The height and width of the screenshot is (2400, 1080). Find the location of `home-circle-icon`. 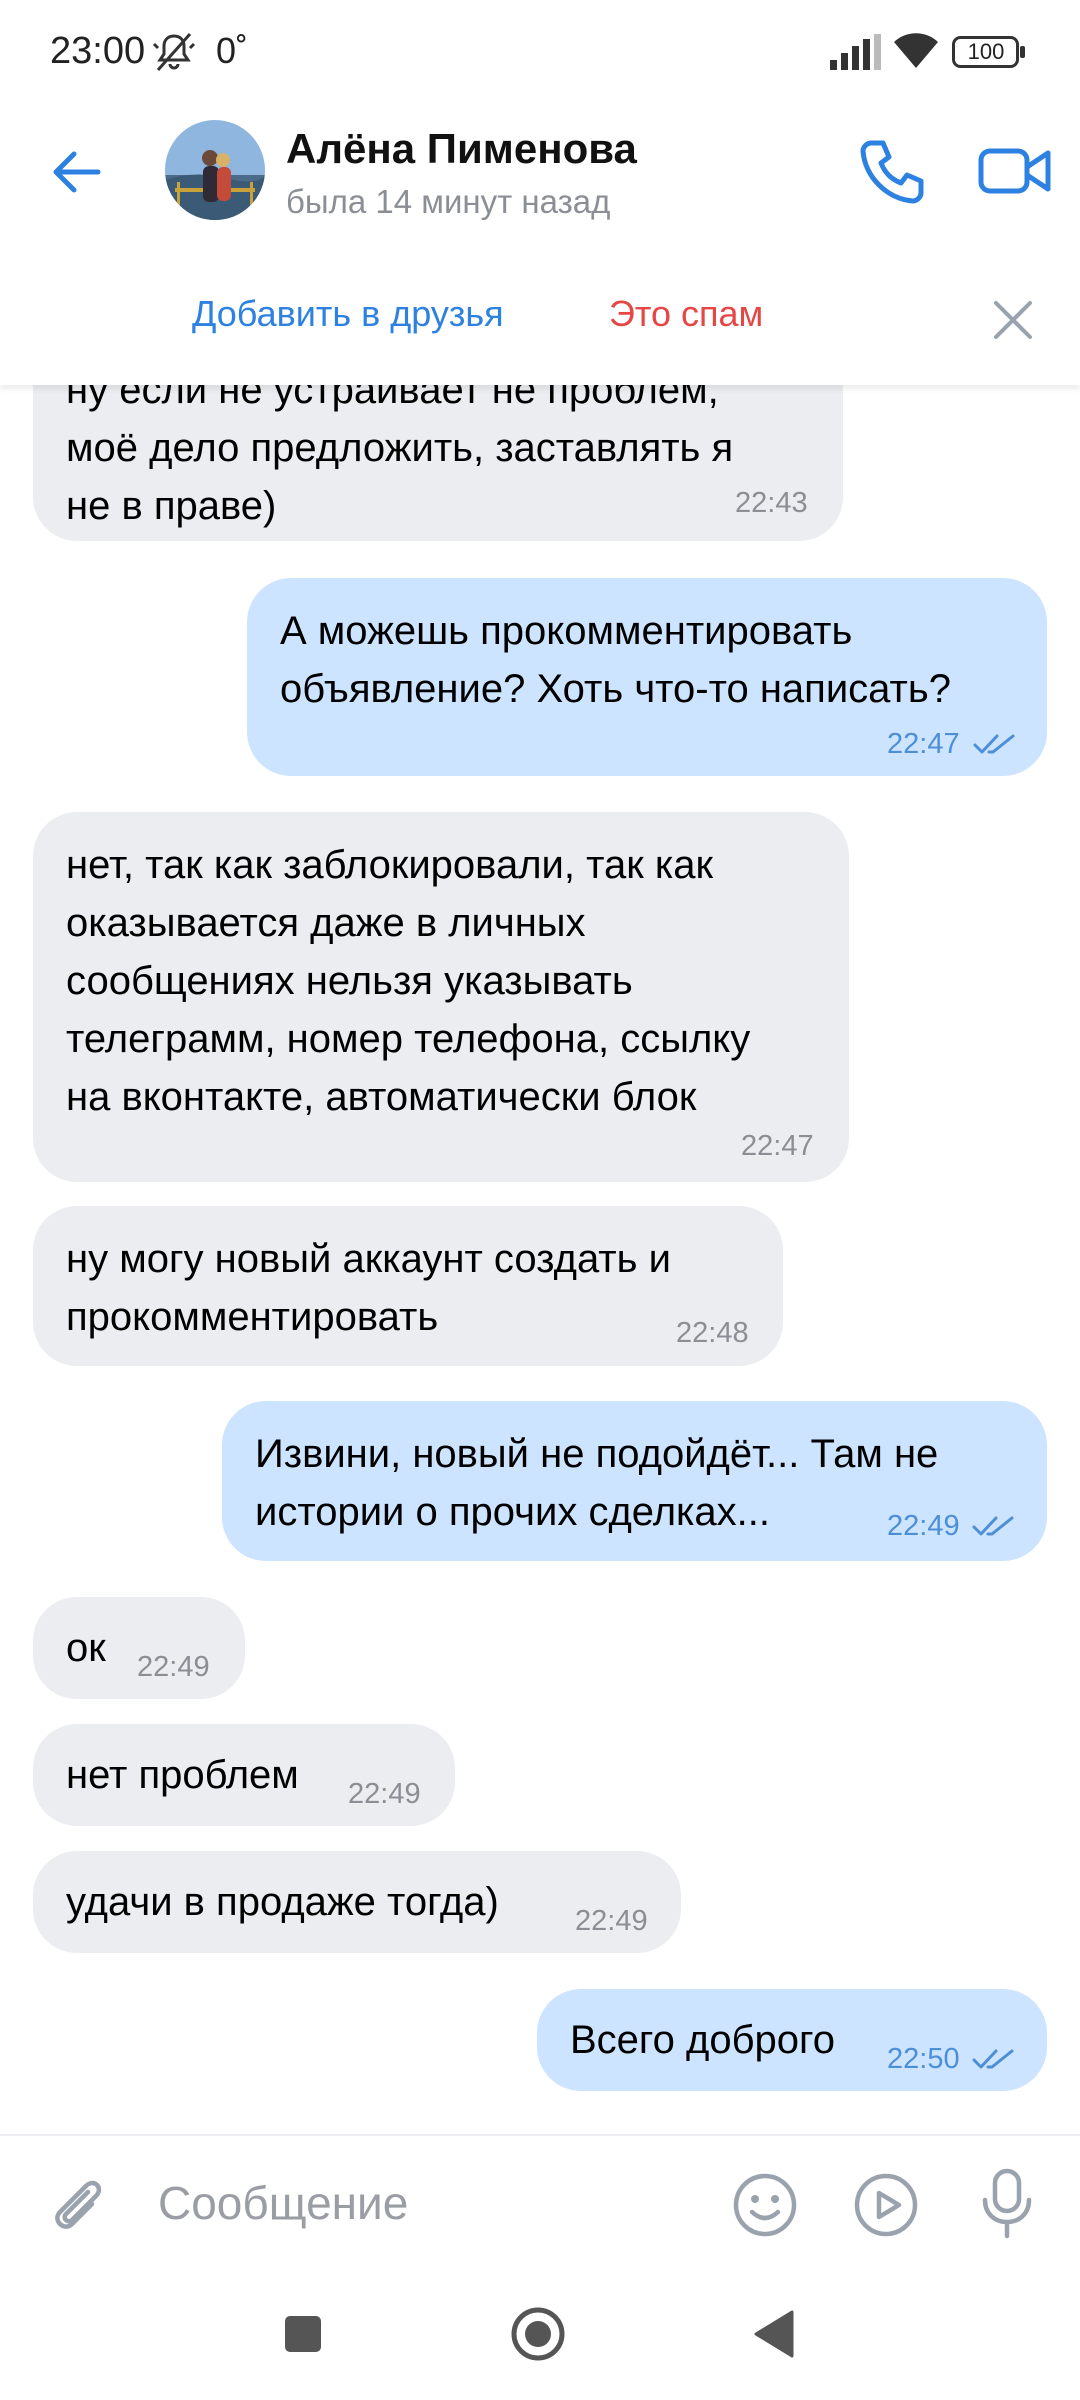

home-circle-icon is located at coordinates (538, 2334).